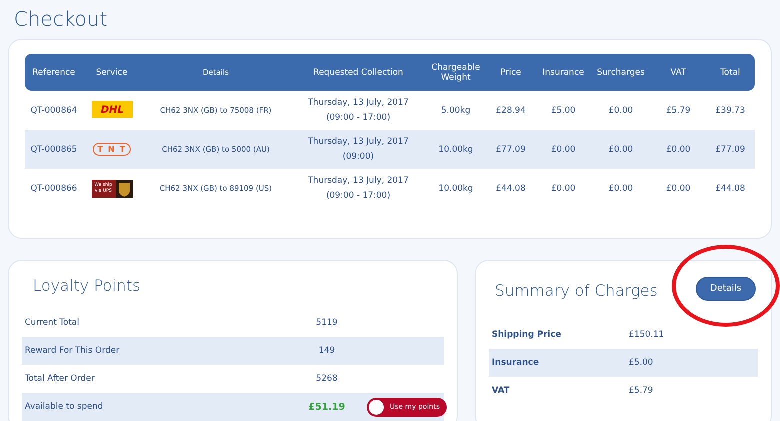 This screenshot has height=421, width=780. Describe the element at coordinates (54, 149) in the screenshot. I see `table-cell: QT-000865` at that location.